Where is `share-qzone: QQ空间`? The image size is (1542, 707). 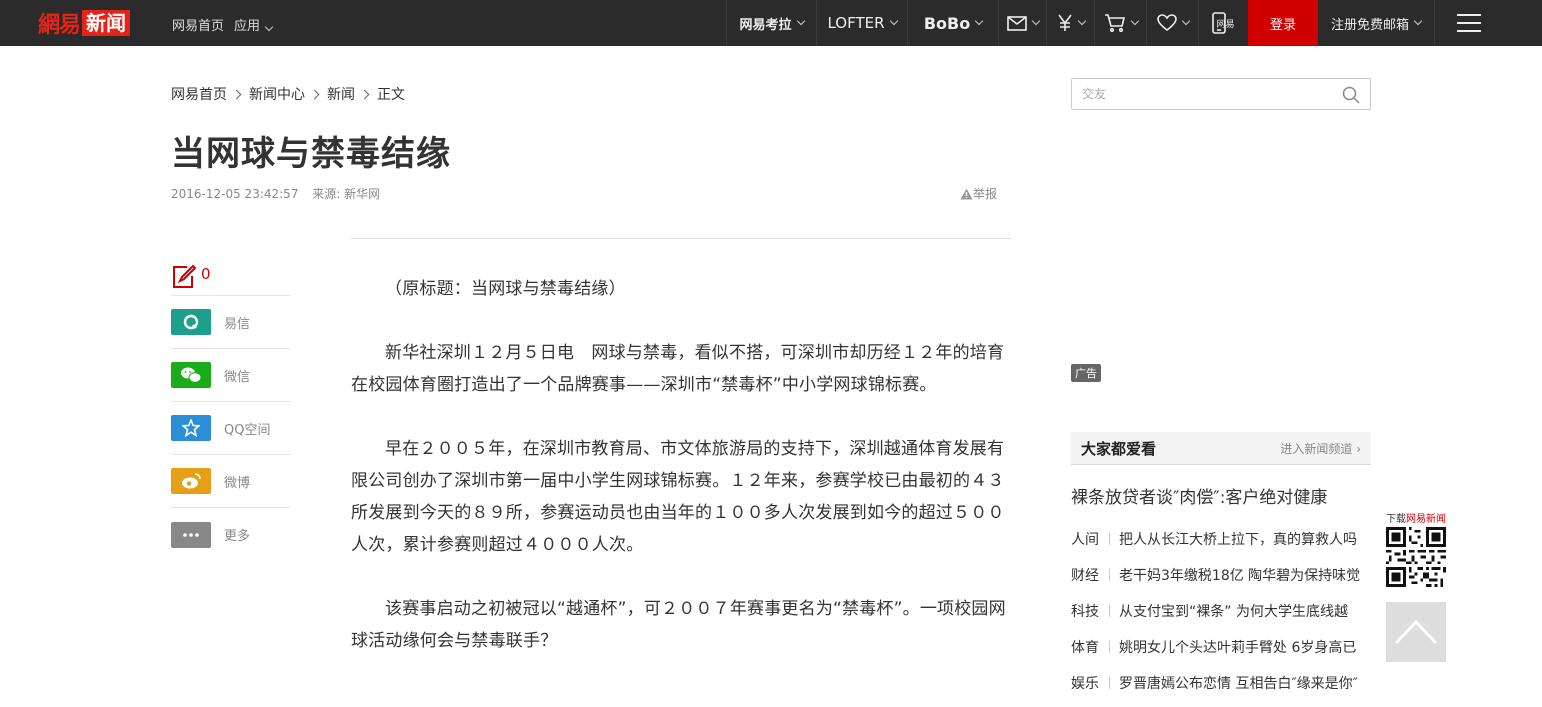 share-qzone: QQ空间 is located at coordinates (231, 428).